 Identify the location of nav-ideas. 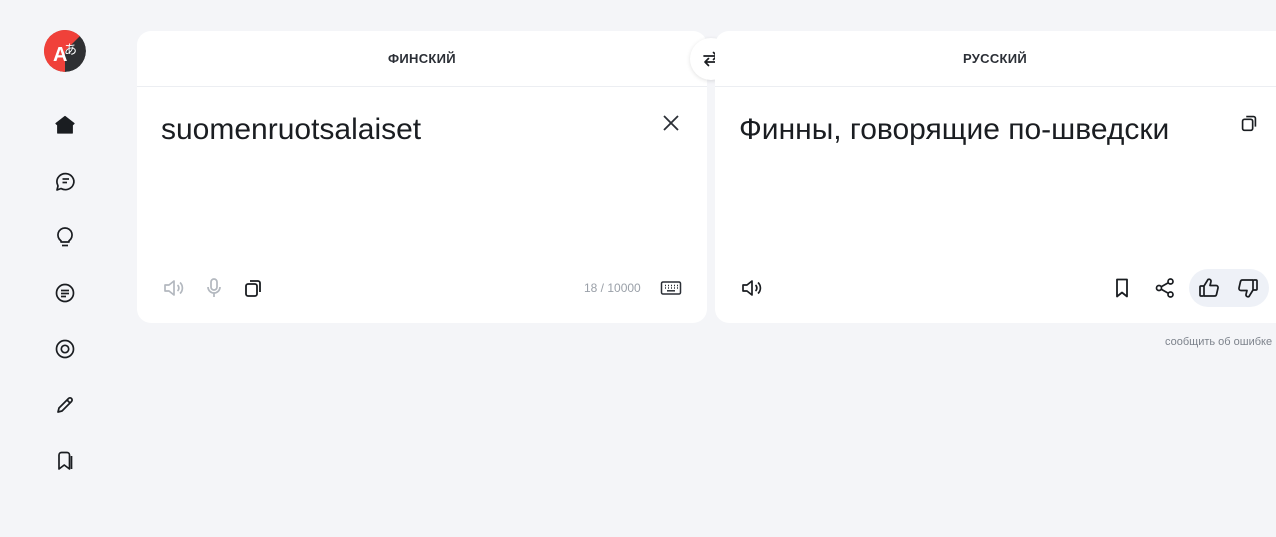
(65, 237).